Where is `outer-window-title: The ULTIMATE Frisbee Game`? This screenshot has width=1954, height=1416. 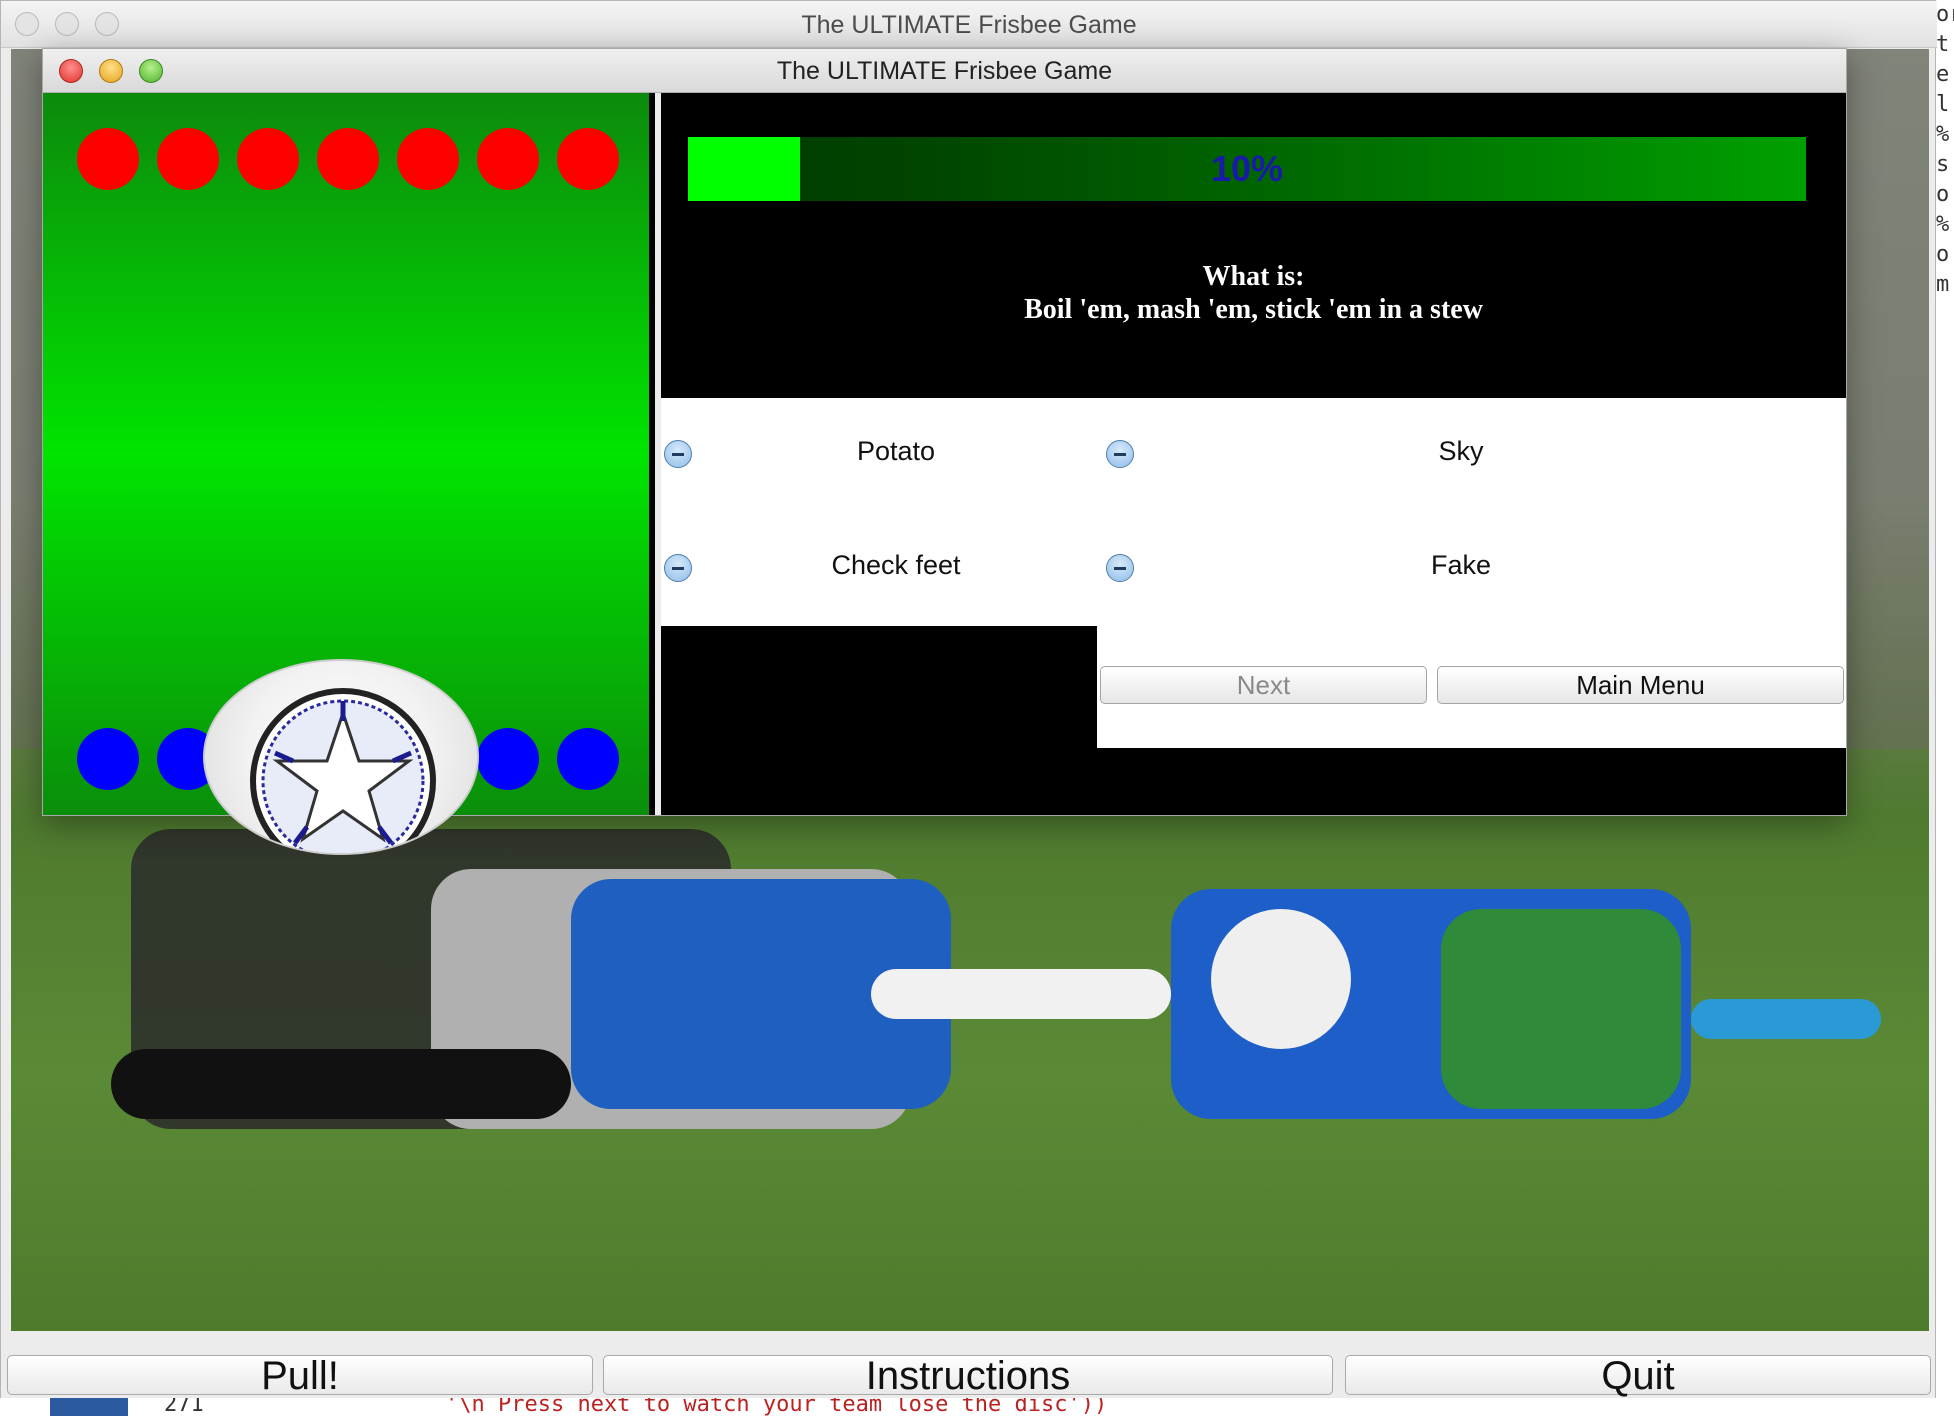
outer-window-title: The ULTIMATE Frisbee Game is located at coordinates (969, 25).